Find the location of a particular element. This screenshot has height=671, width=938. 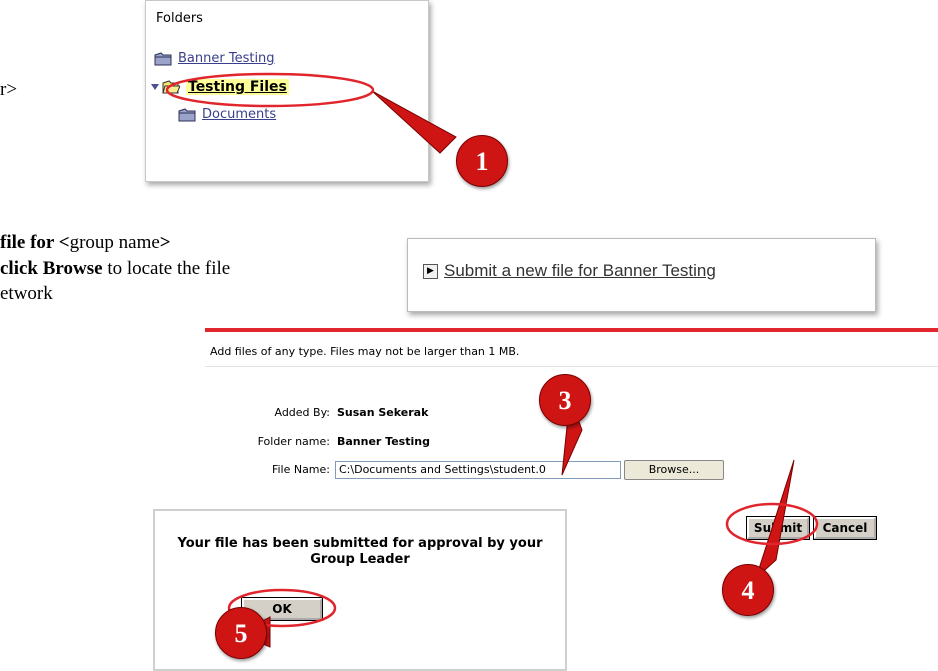

submit-button: Submit is located at coordinates (778, 528).